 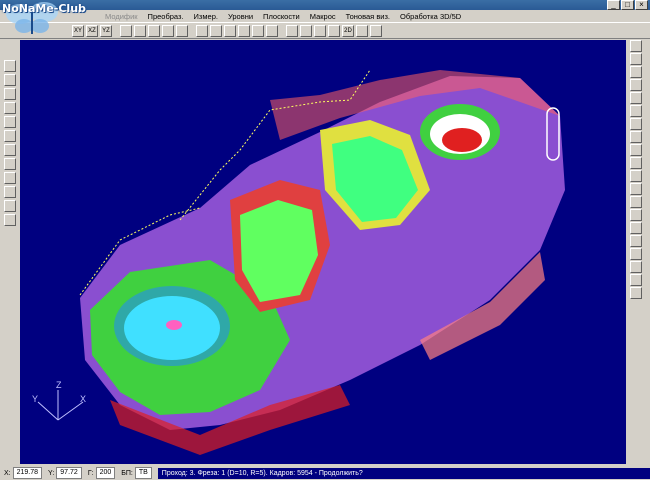 What do you see at coordinates (7, 473) in the screenshot?
I see `status-x-label: X:` at bounding box center [7, 473].